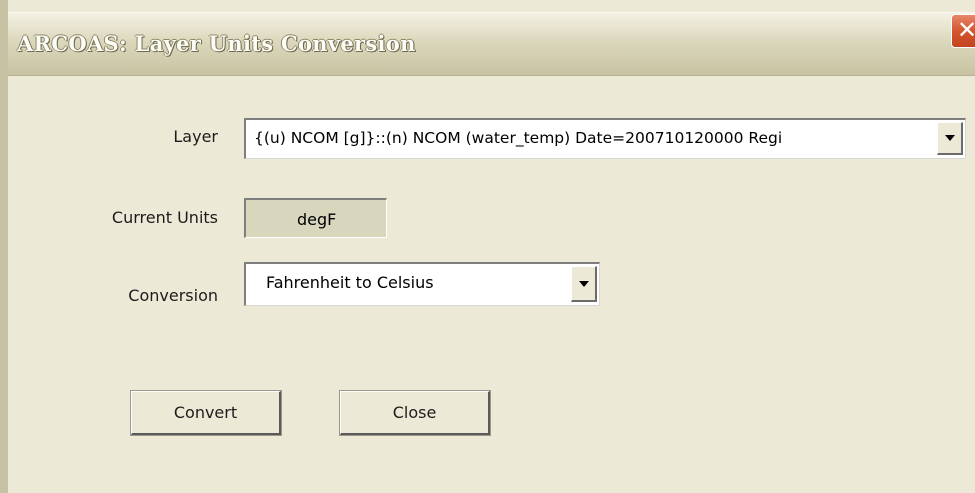 This screenshot has height=493, width=975. What do you see at coordinates (350, 282) in the screenshot?
I see `conversion-select-value: Fahrenheit to Celsius` at bounding box center [350, 282].